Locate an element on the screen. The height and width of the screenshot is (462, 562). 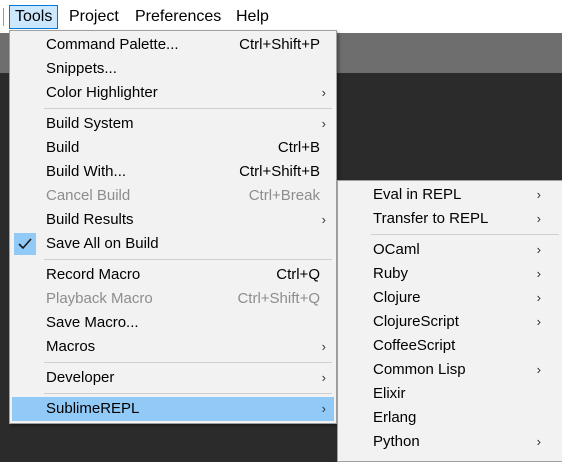
menu-tools: Tools is located at coordinates (34, 17).